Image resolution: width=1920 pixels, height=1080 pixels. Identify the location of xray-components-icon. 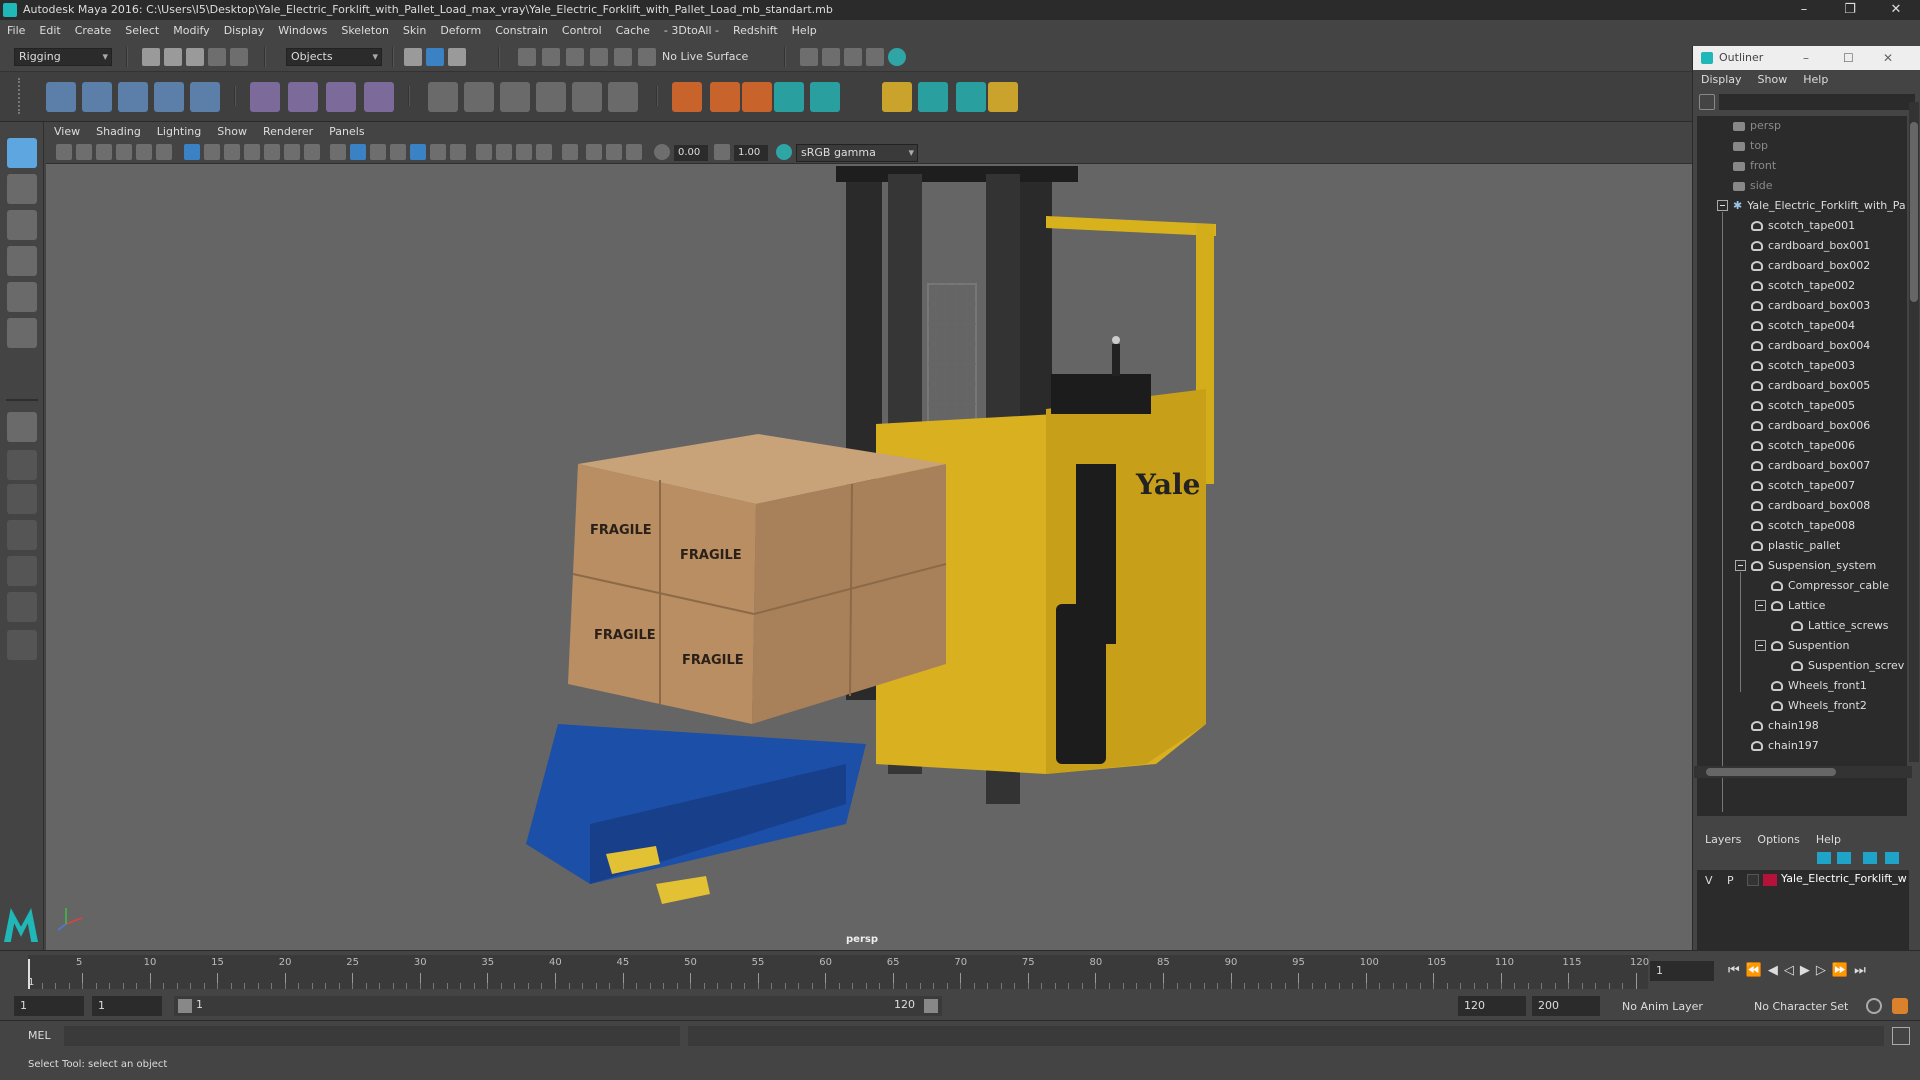
(634, 152).